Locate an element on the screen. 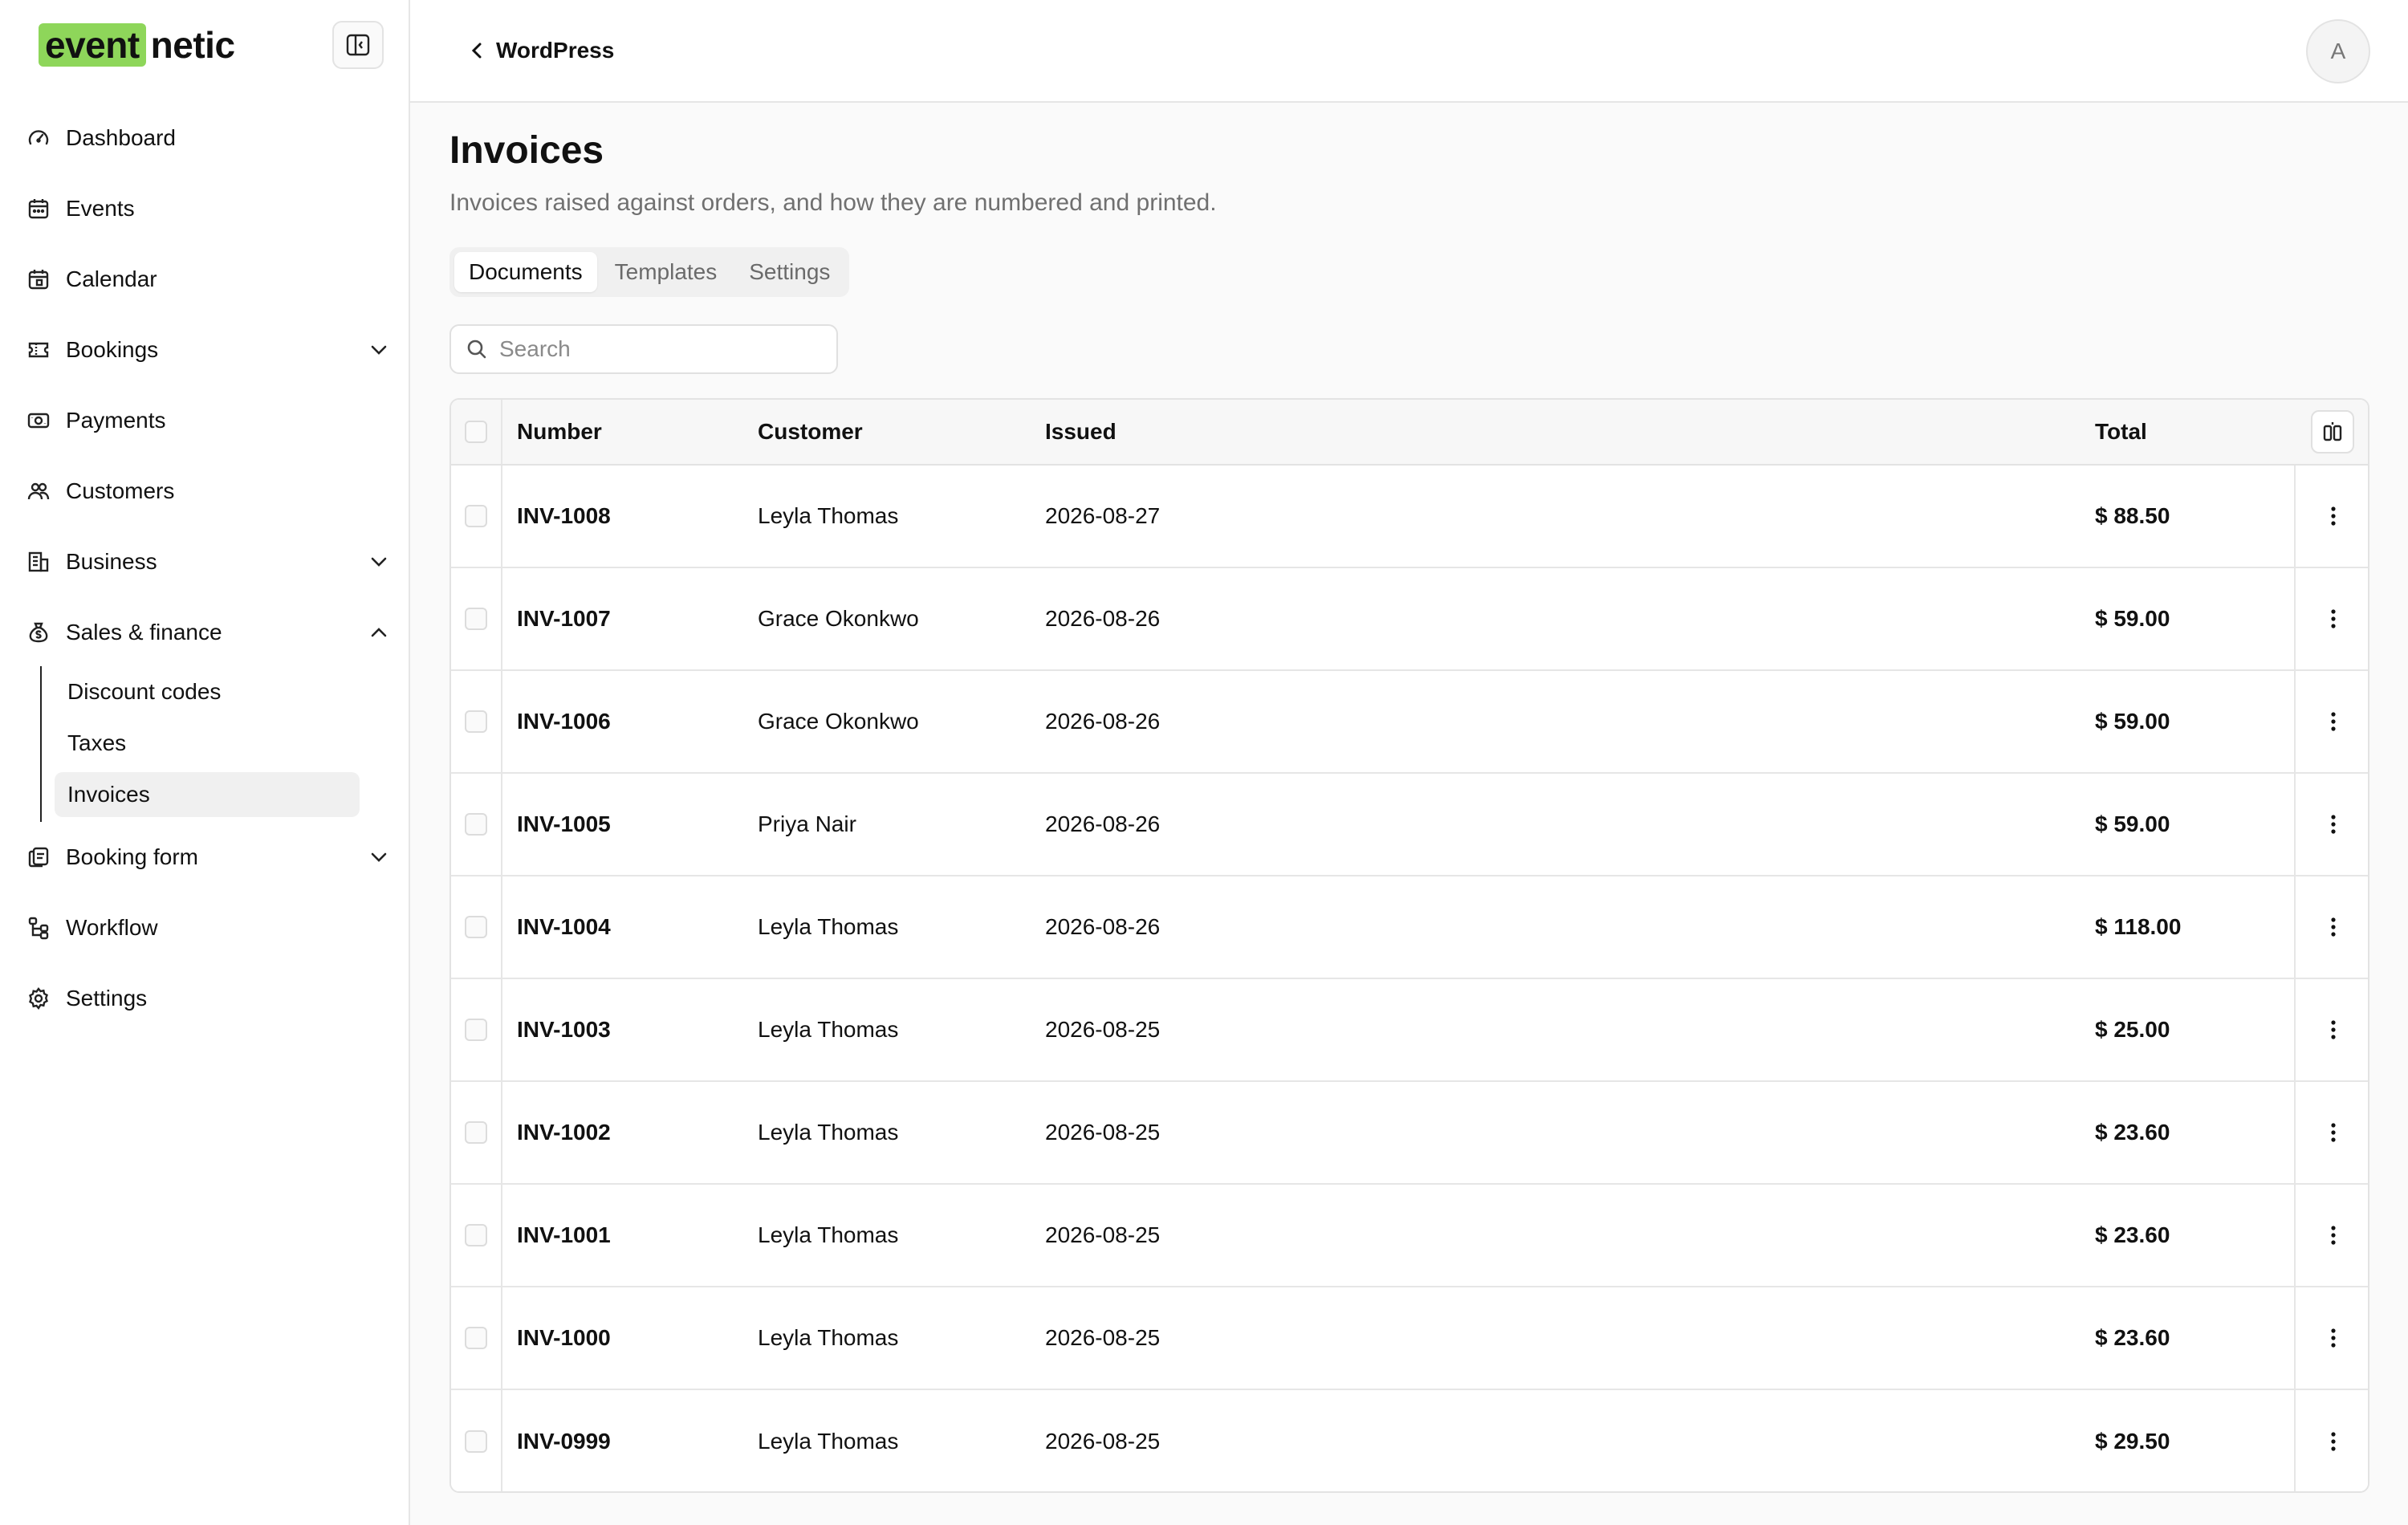  table-row: INV-1003 Leyla Thomas 2026-08-25 $ 25.00 is located at coordinates (1409, 1030).